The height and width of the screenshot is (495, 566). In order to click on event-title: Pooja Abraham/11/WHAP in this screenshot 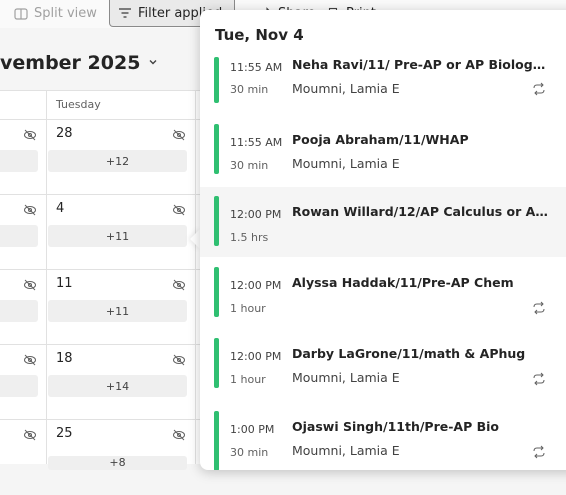, I will do `click(380, 139)`.